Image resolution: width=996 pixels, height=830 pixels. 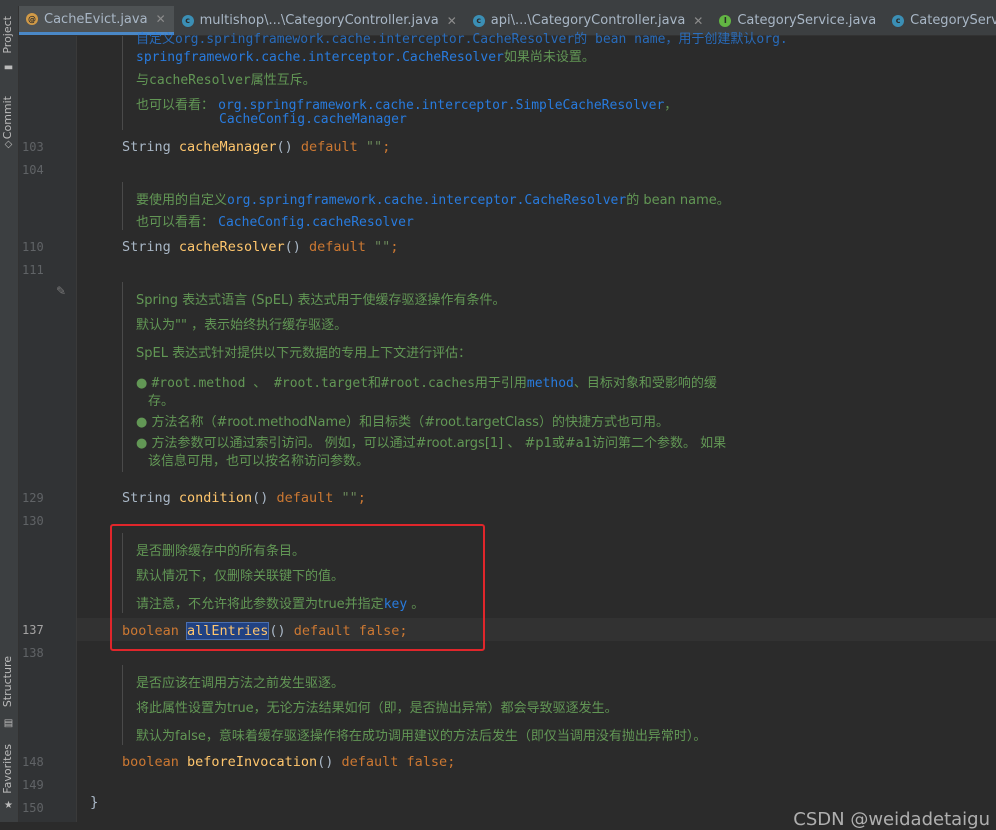 I want to click on annotation-icon: @, so click(x=32, y=19).